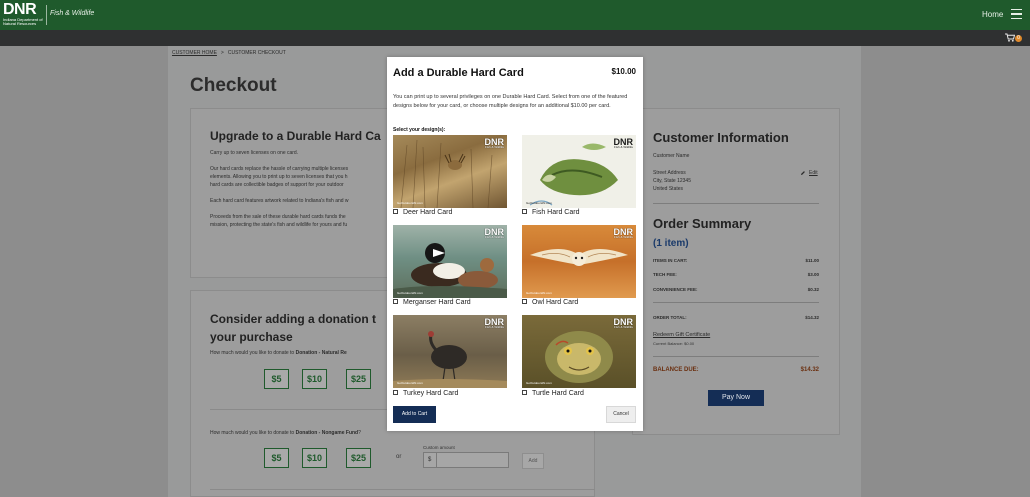 The width and height of the screenshot is (1030, 497). I want to click on donation-title: Consider adding a donation t, so click(293, 319).